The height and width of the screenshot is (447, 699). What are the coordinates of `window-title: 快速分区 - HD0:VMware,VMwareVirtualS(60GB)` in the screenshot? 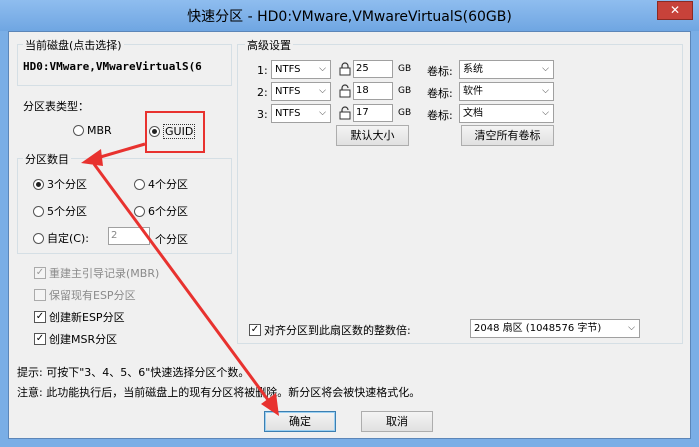 It's located at (349, 17).